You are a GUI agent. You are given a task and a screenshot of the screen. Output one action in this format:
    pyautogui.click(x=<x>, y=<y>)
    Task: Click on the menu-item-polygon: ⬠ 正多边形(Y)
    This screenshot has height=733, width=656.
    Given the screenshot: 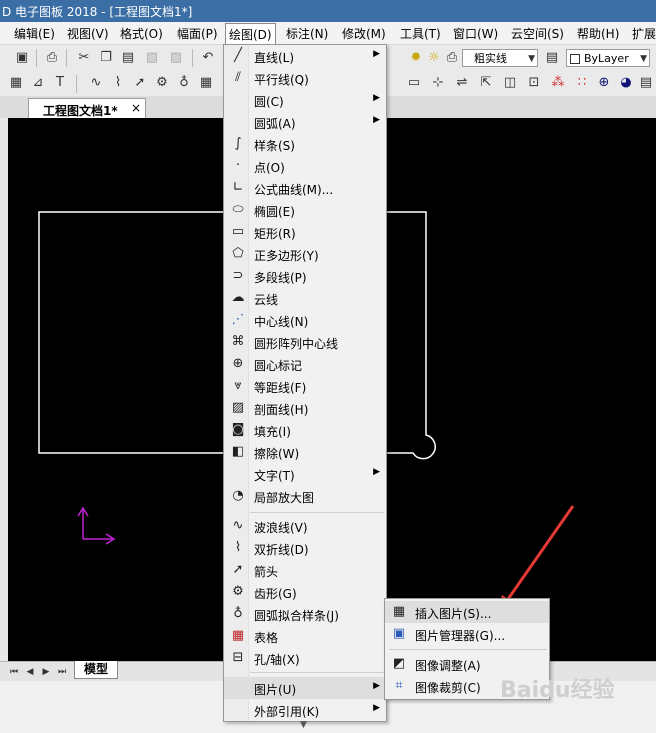 What is the action you would take?
    pyautogui.click(x=305, y=254)
    